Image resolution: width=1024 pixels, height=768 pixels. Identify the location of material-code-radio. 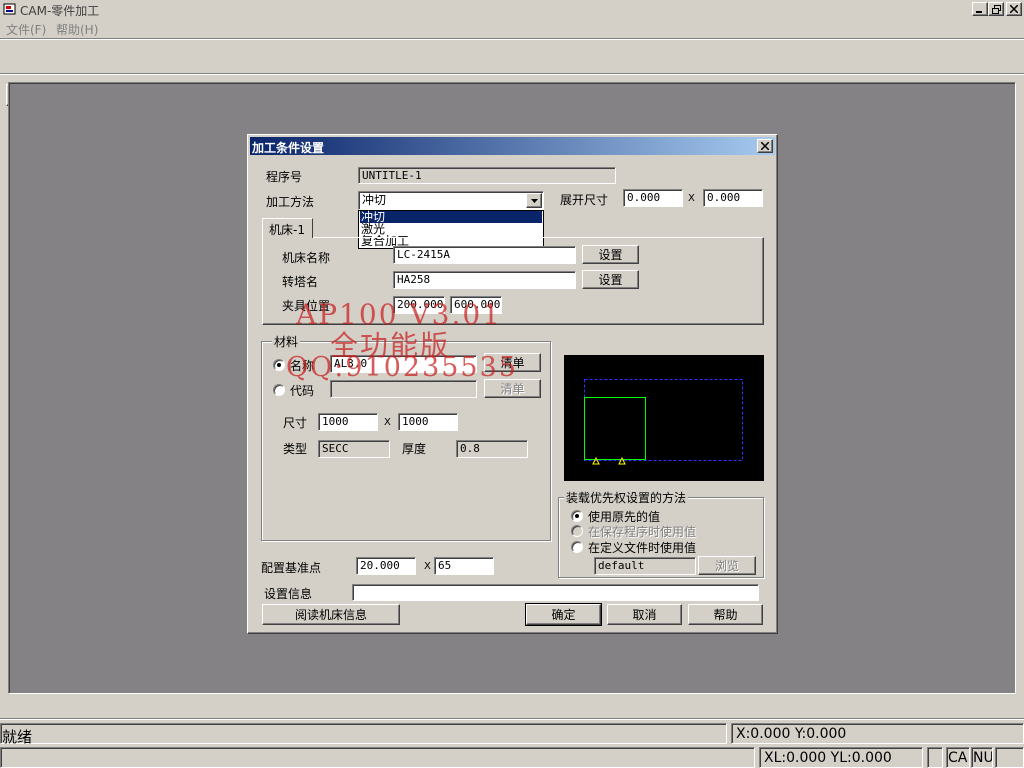
(279, 390).